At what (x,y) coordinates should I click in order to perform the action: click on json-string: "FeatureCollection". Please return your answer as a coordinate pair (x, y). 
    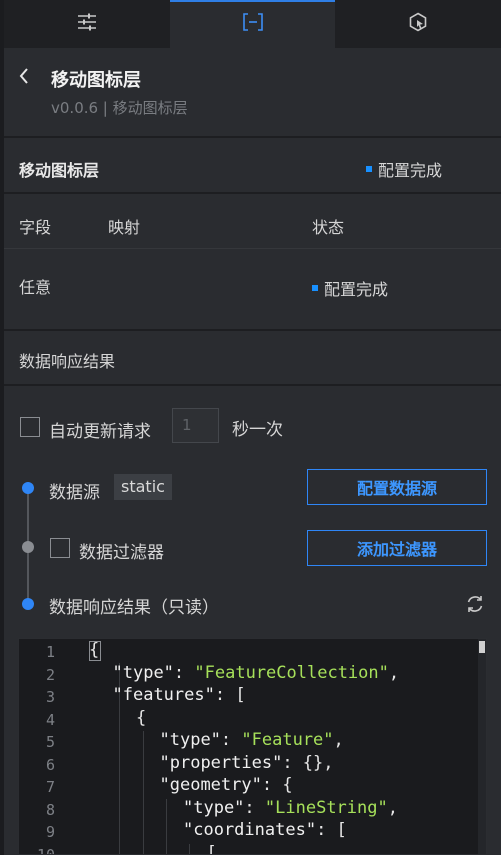
    Looking at the image, I should click on (291, 672).